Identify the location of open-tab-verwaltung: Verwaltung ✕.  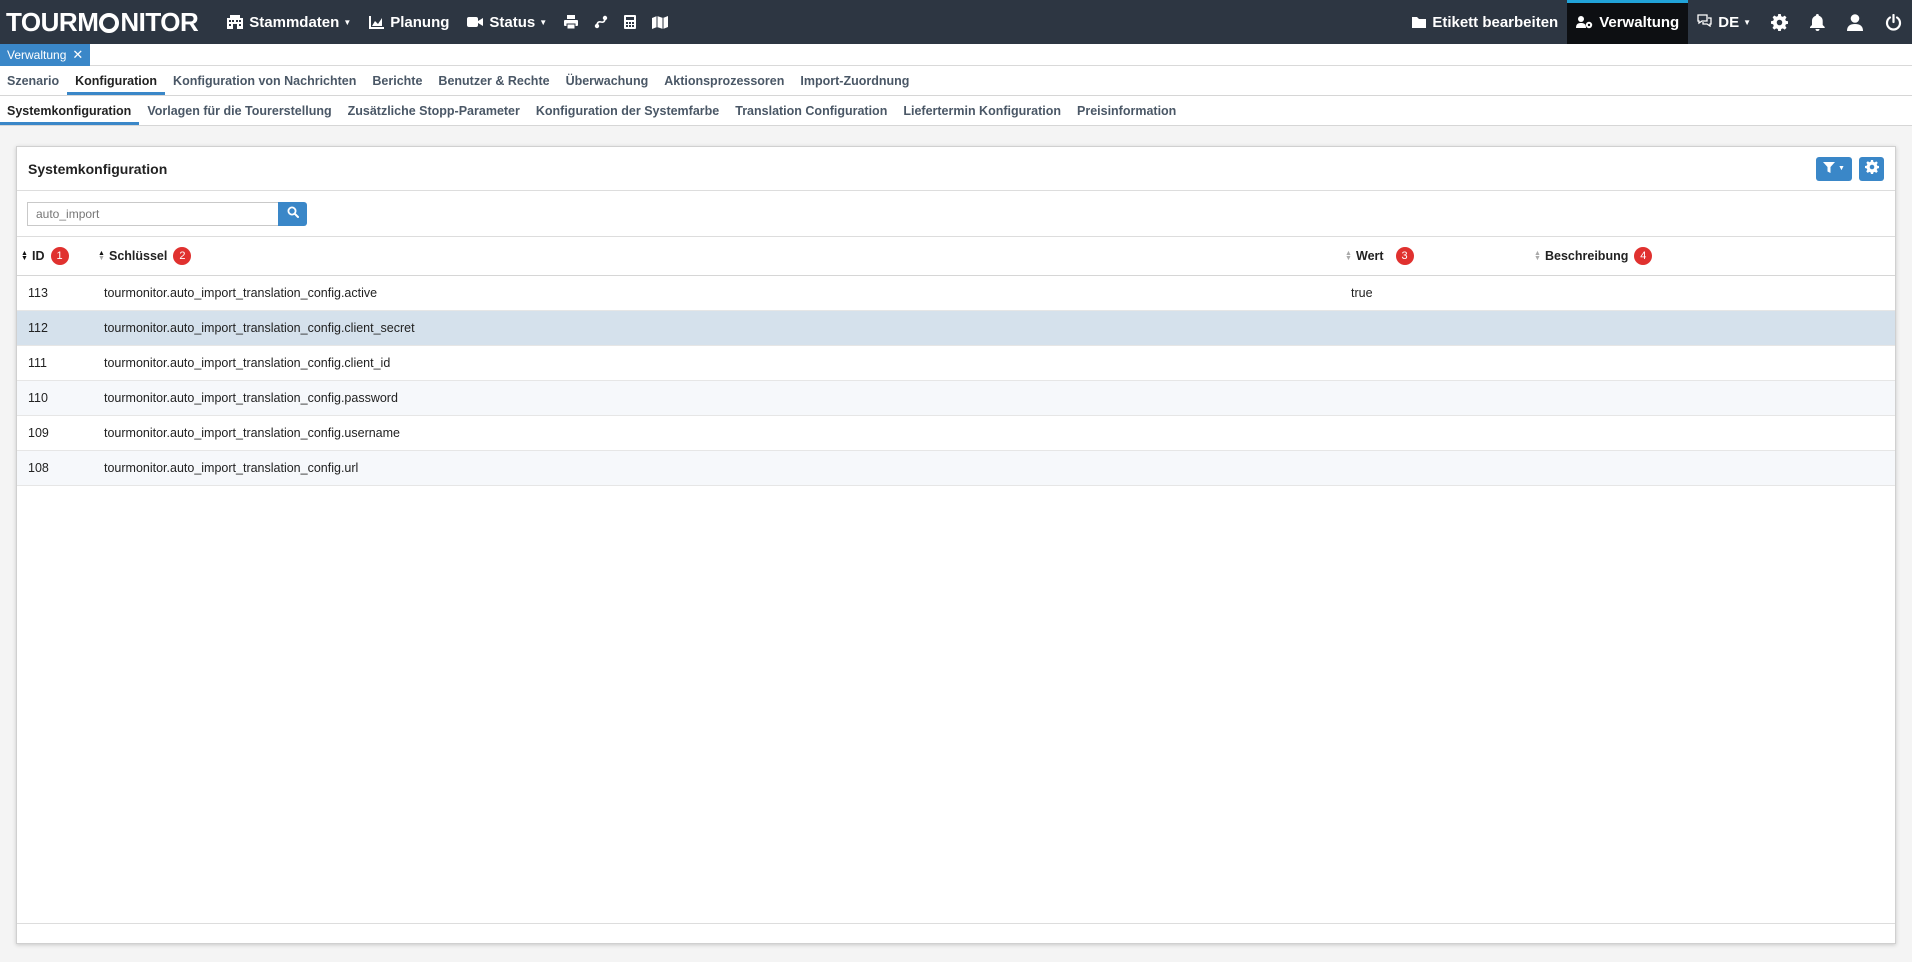
(45, 55).